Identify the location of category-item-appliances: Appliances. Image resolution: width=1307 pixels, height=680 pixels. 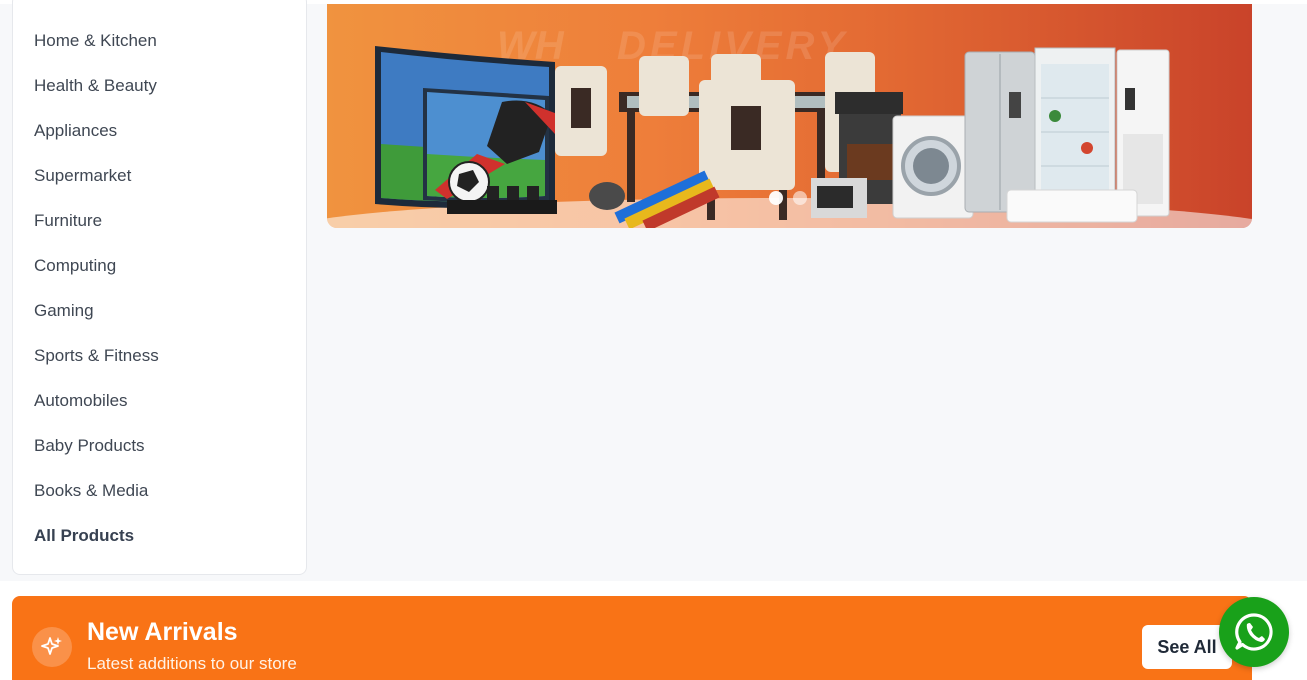
(159, 130).